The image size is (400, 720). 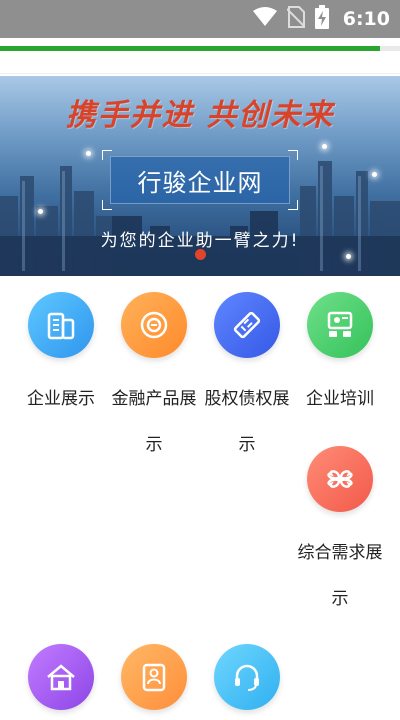 I want to click on feature-row3-item3, so click(x=247, y=677).